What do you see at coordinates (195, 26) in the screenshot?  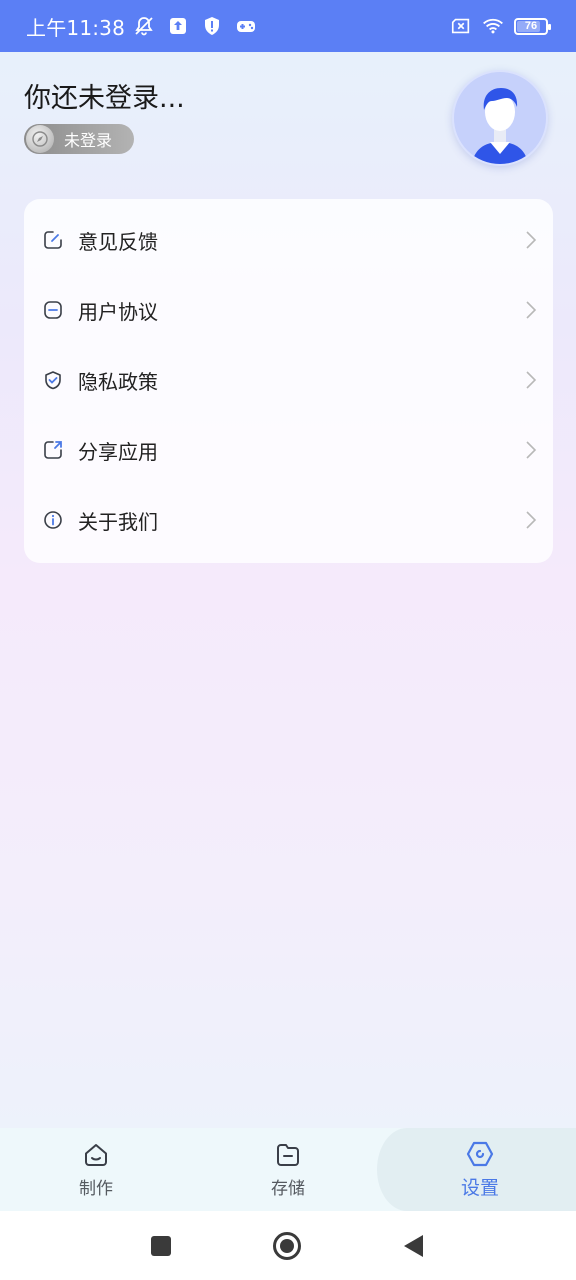 I see `status-notification-icons` at bounding box center [195, 26].